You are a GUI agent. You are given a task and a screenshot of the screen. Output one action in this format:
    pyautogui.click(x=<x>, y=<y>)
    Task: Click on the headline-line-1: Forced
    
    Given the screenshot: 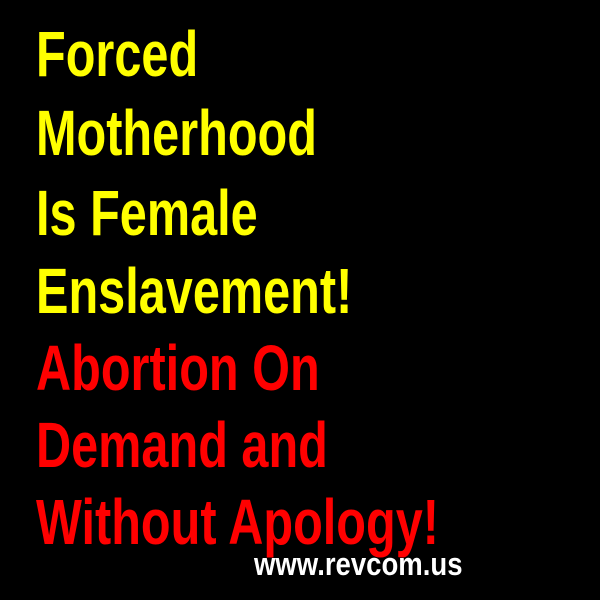 What is the action you would take?
    pyautogui.click(x=117, y=54)
    